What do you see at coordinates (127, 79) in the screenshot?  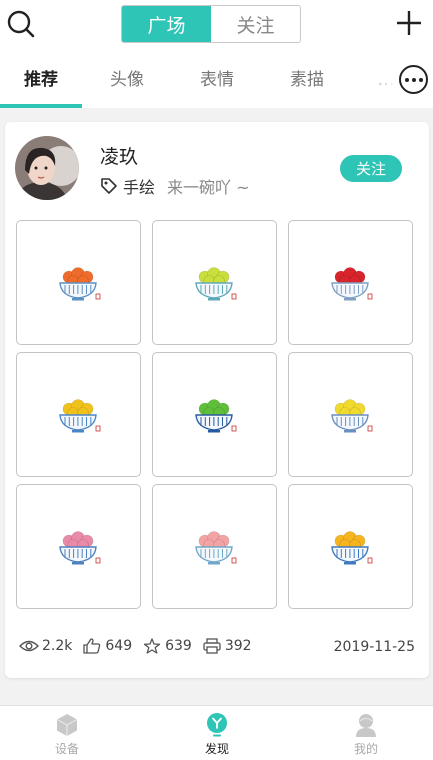 I see `tab-avatar: 头像` at bounding box center [127, 79].